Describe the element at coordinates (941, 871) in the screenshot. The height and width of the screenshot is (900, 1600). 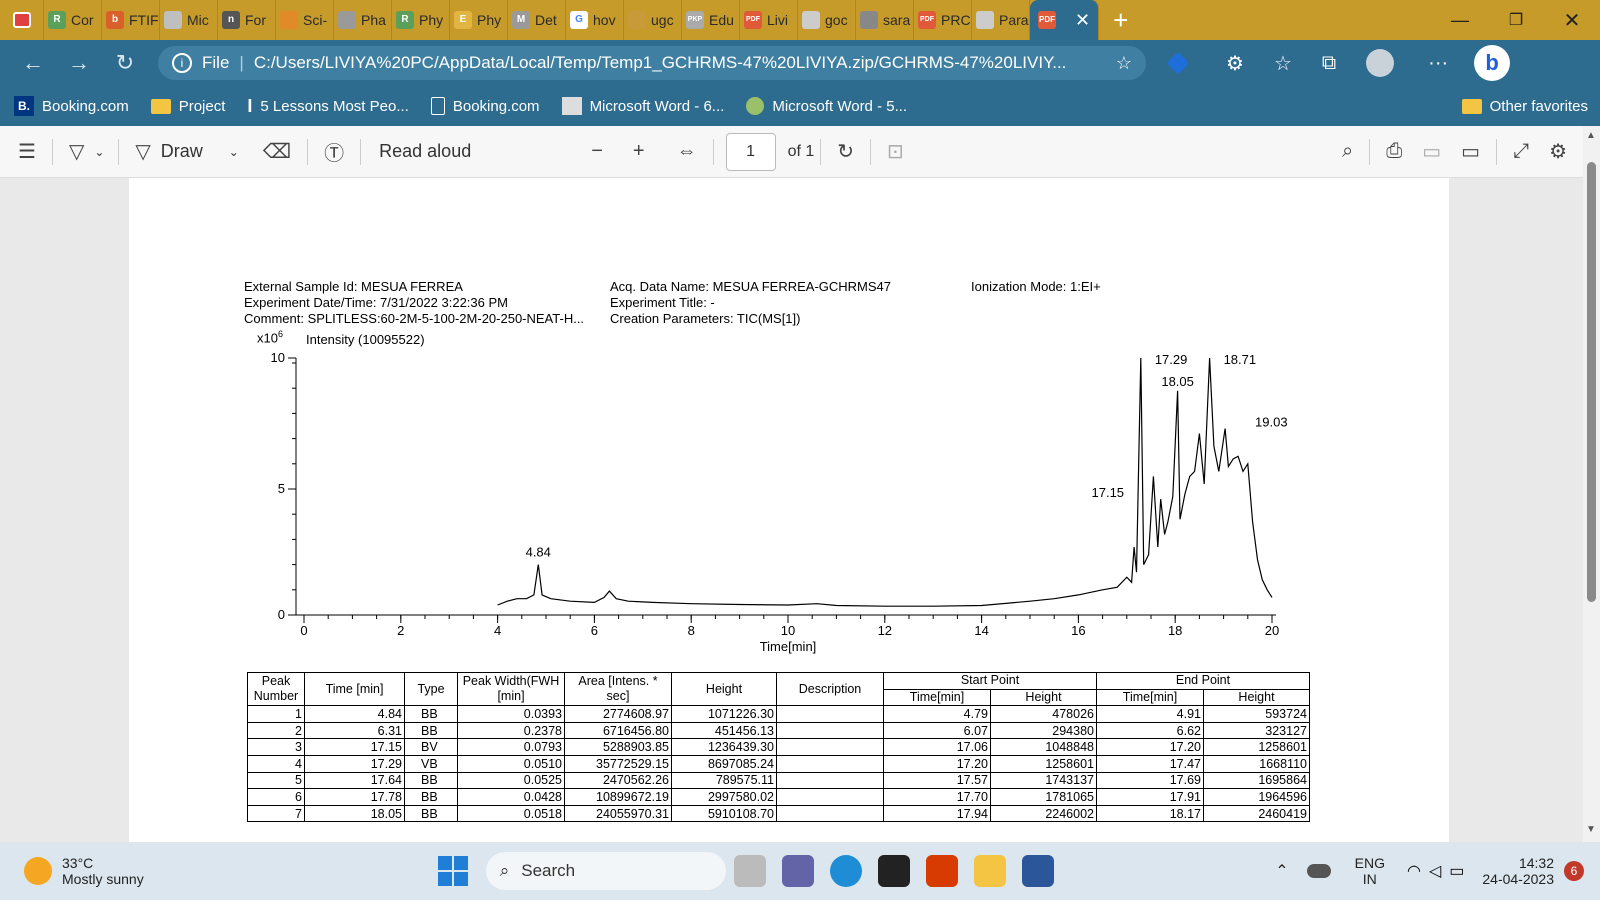
I see `office-icon` at that location.